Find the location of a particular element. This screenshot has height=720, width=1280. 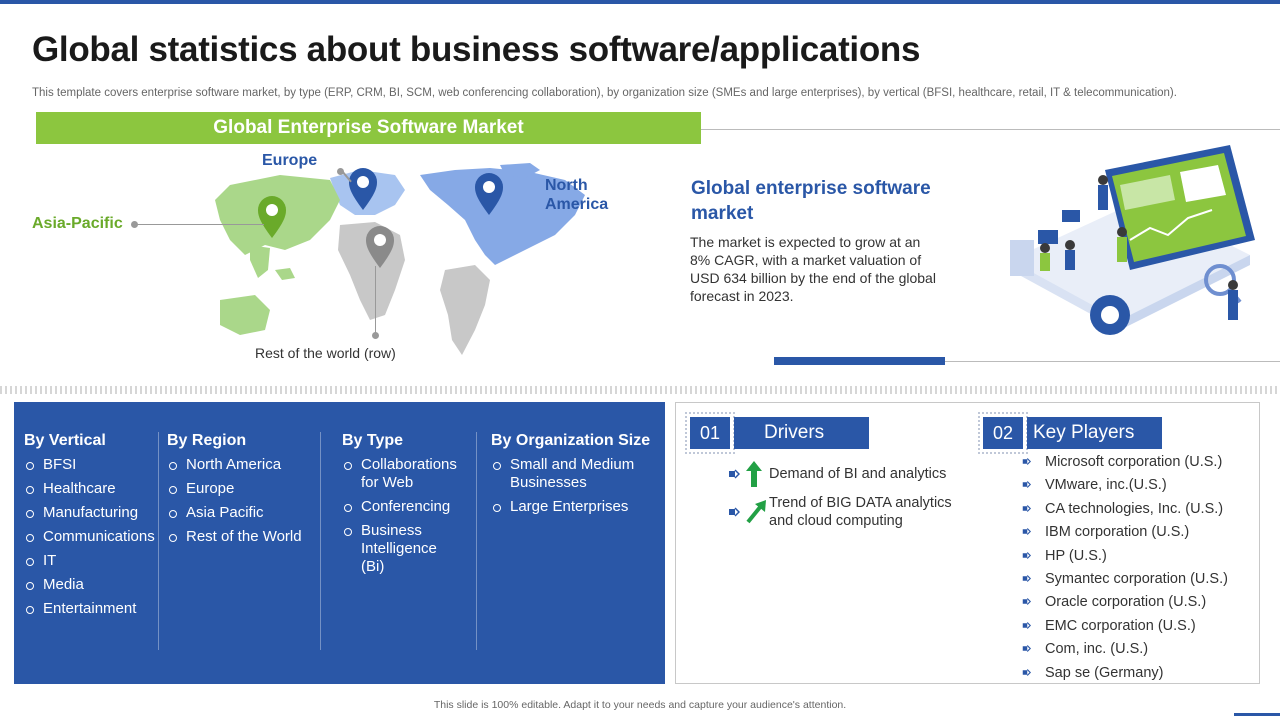

player-name: Symantec corporation (U.S.) is located at coordinates (1136, 578).